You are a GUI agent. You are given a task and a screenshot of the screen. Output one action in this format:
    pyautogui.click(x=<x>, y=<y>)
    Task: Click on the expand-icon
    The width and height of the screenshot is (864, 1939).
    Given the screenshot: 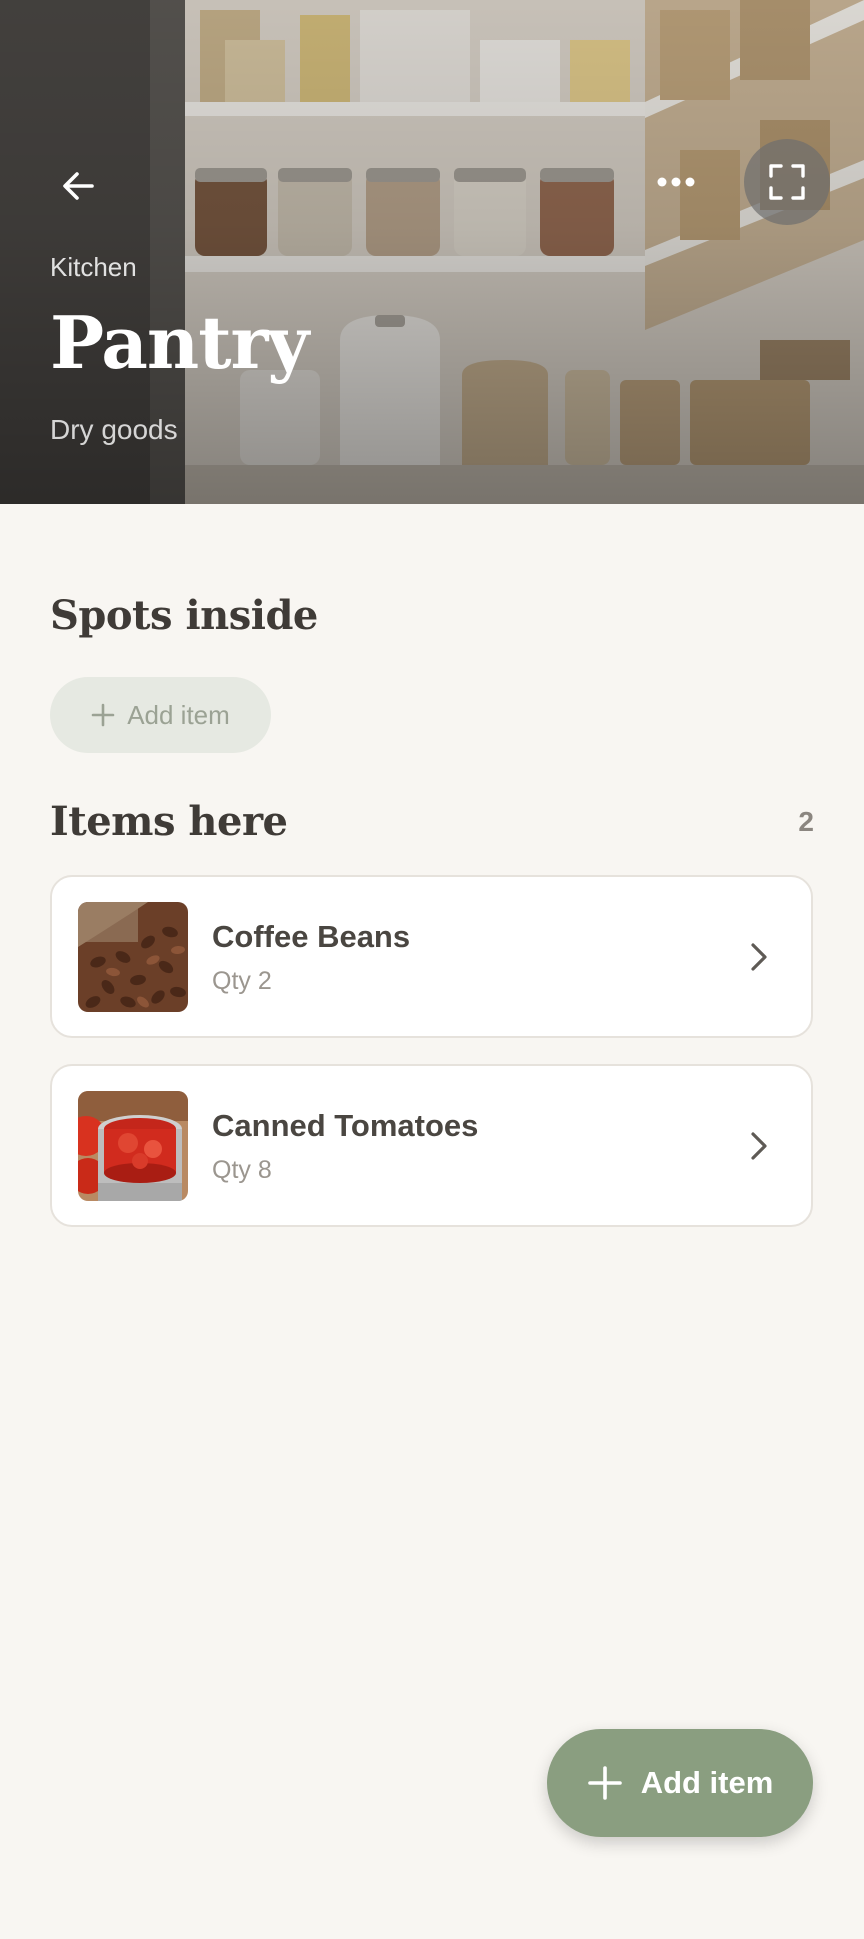 What is the action you would take?
    pyautogui.click(x=787, y=182)
    